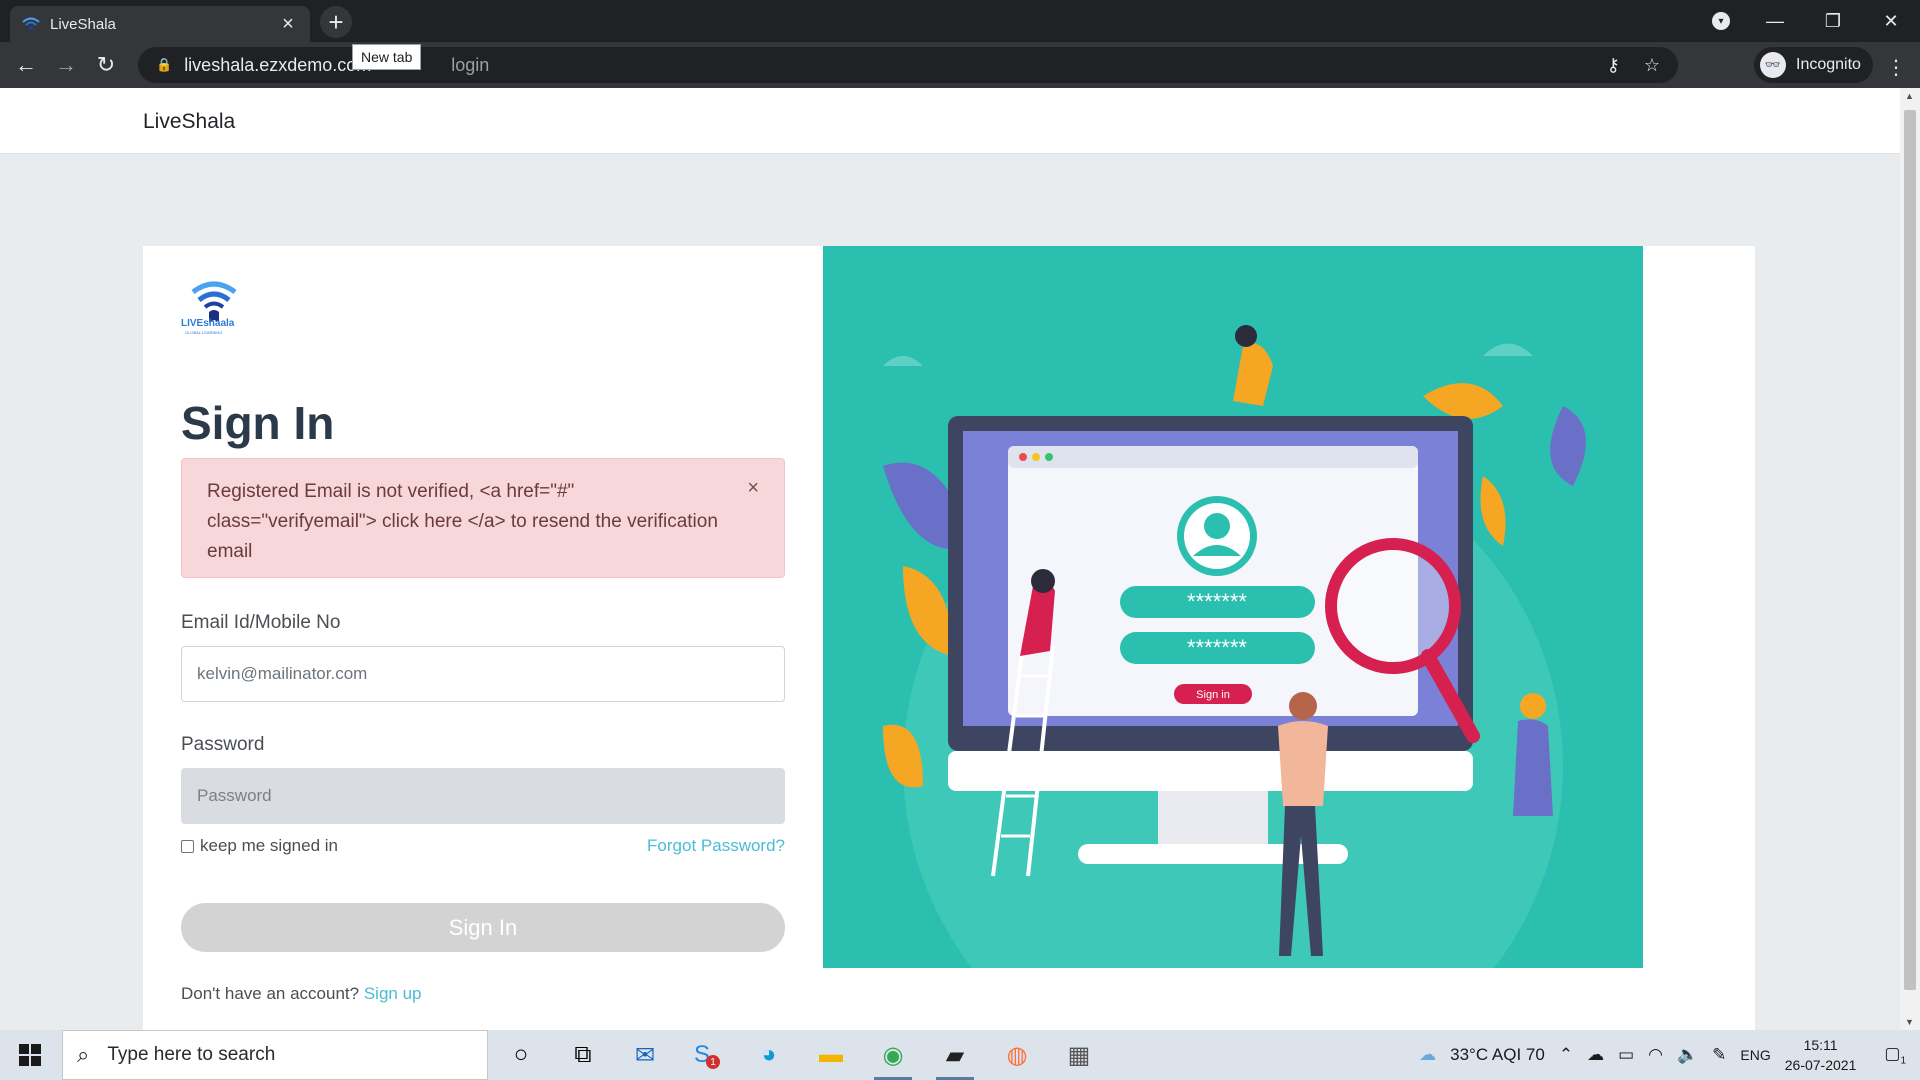 This screenshot has width=1920, height=1080. Describe the element at coordinates (261, 622) in the screenshot. I see `email-label: Email Id/Mobile No` at that location.